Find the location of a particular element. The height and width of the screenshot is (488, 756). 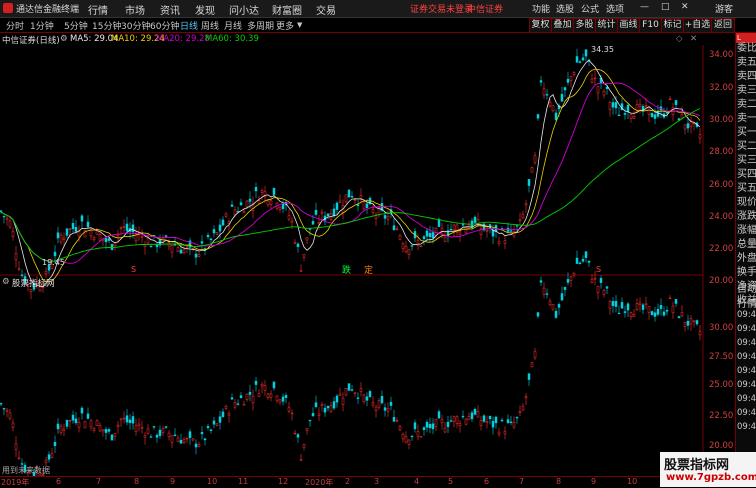

menu-trade: 交易 is located at coordinates (326, 9).